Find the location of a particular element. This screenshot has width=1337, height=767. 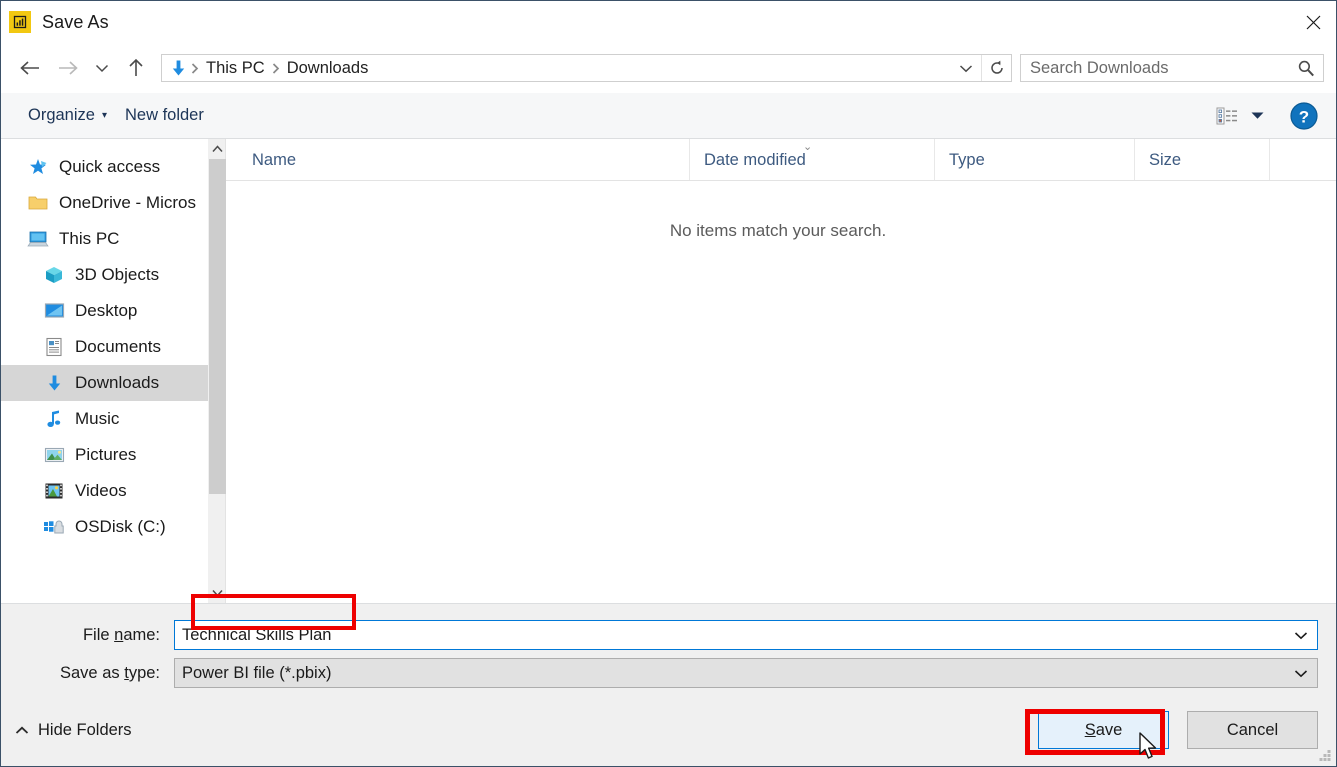

sidebar-item-label: Pictures is located at coordinates (106, 454).